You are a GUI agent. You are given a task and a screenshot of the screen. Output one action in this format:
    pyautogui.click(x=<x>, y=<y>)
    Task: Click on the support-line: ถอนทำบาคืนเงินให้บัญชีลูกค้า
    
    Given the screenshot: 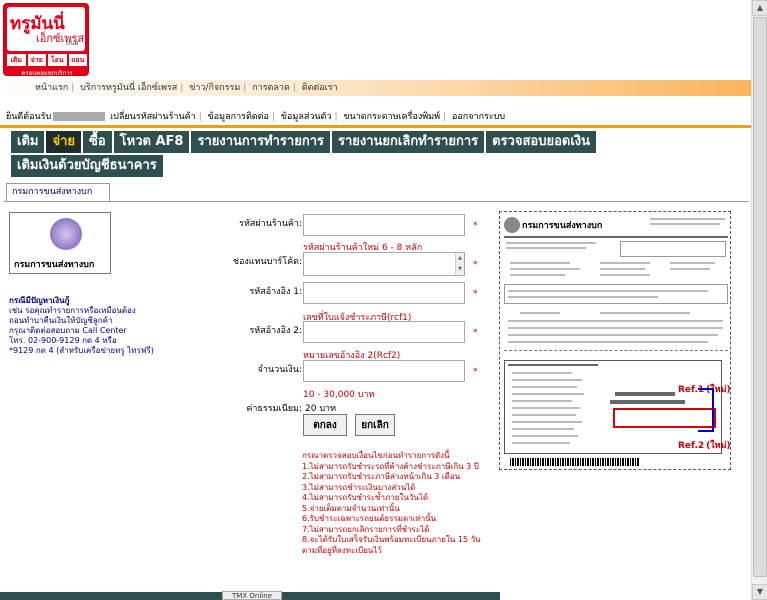 What is the action you would take?
    pyautogui.click(x=61, y=320)
    